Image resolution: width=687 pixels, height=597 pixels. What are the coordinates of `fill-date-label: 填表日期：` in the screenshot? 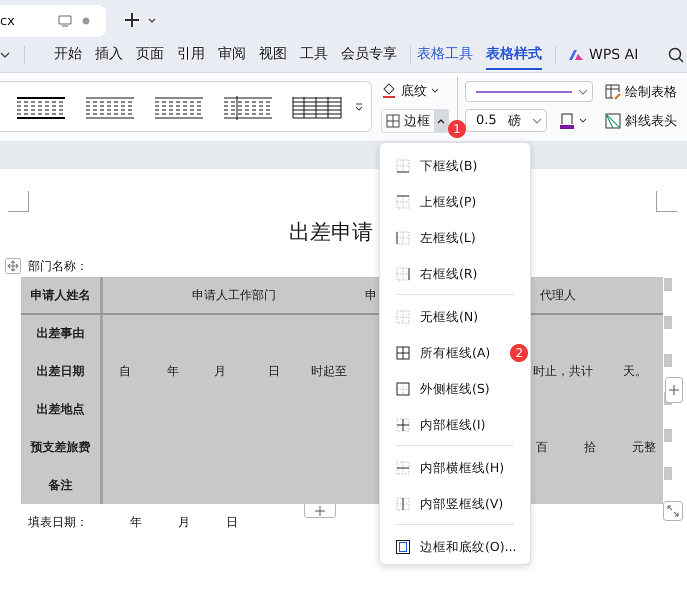 It's located at (58, 522).